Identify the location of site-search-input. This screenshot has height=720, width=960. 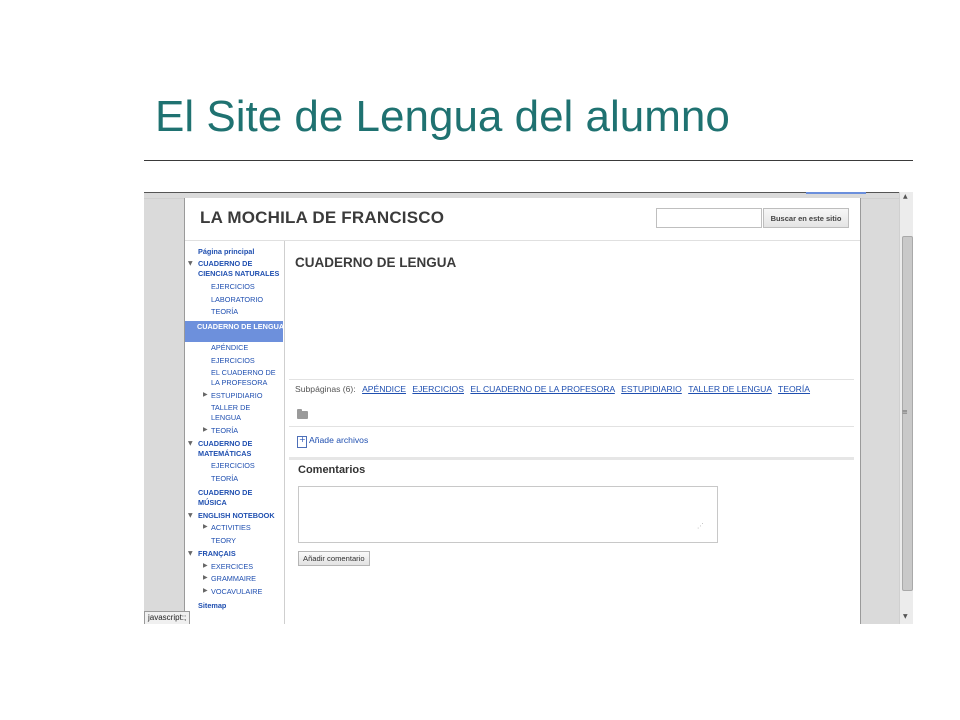
(709, 218).